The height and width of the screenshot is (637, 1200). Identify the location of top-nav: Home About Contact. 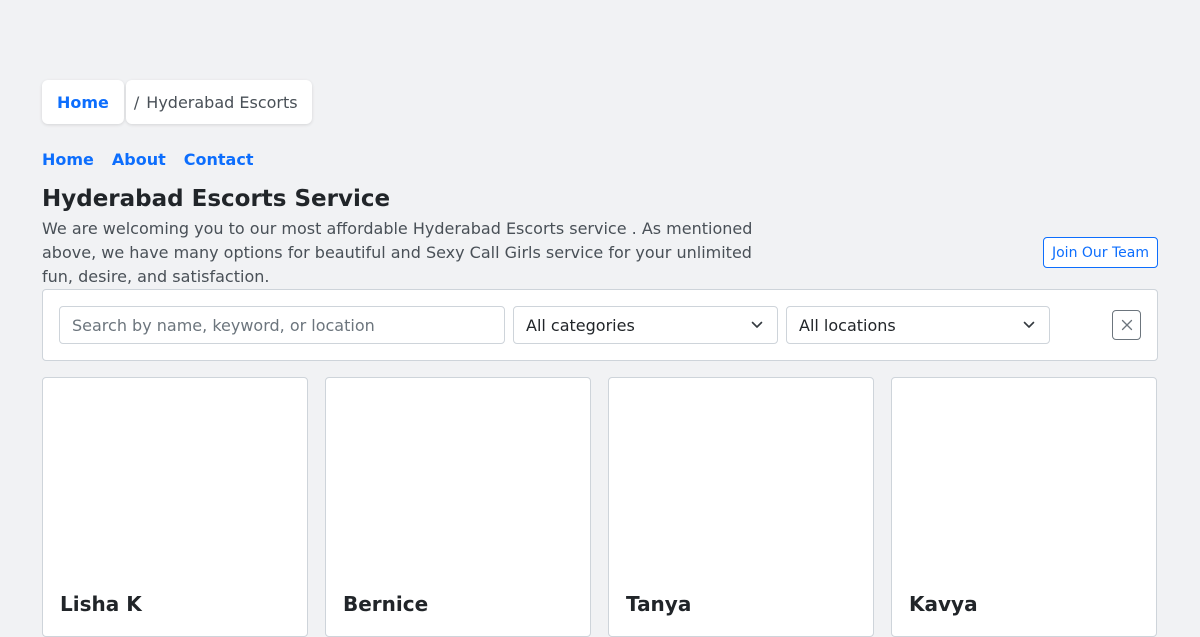
(147, 159).